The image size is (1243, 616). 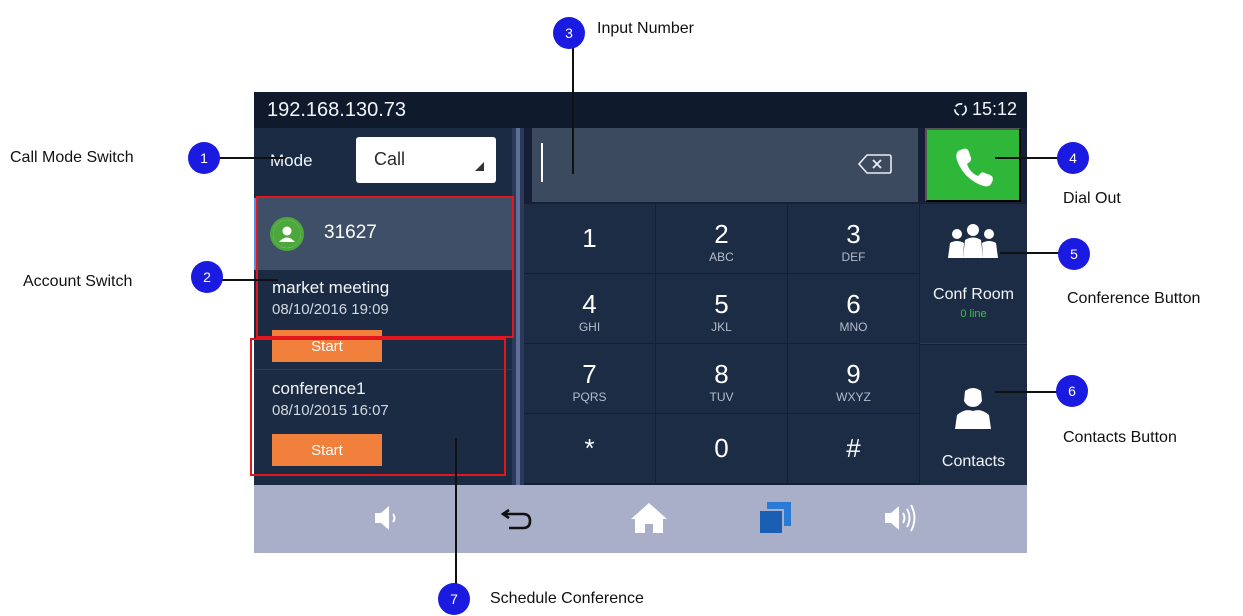 I want to click on schedule-highlight-box, so click(x=378, y=407).